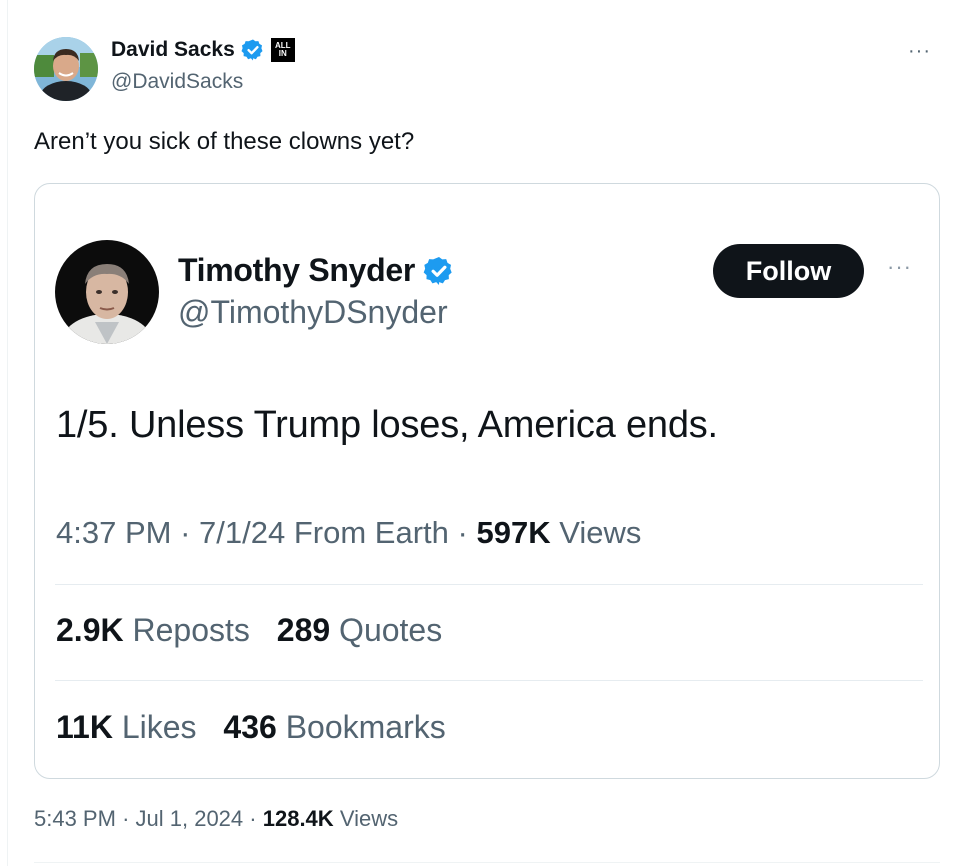 This screenshot has height=866, width=964. I want to click on tweet-time: 5:43 PM, so click(75, 818).